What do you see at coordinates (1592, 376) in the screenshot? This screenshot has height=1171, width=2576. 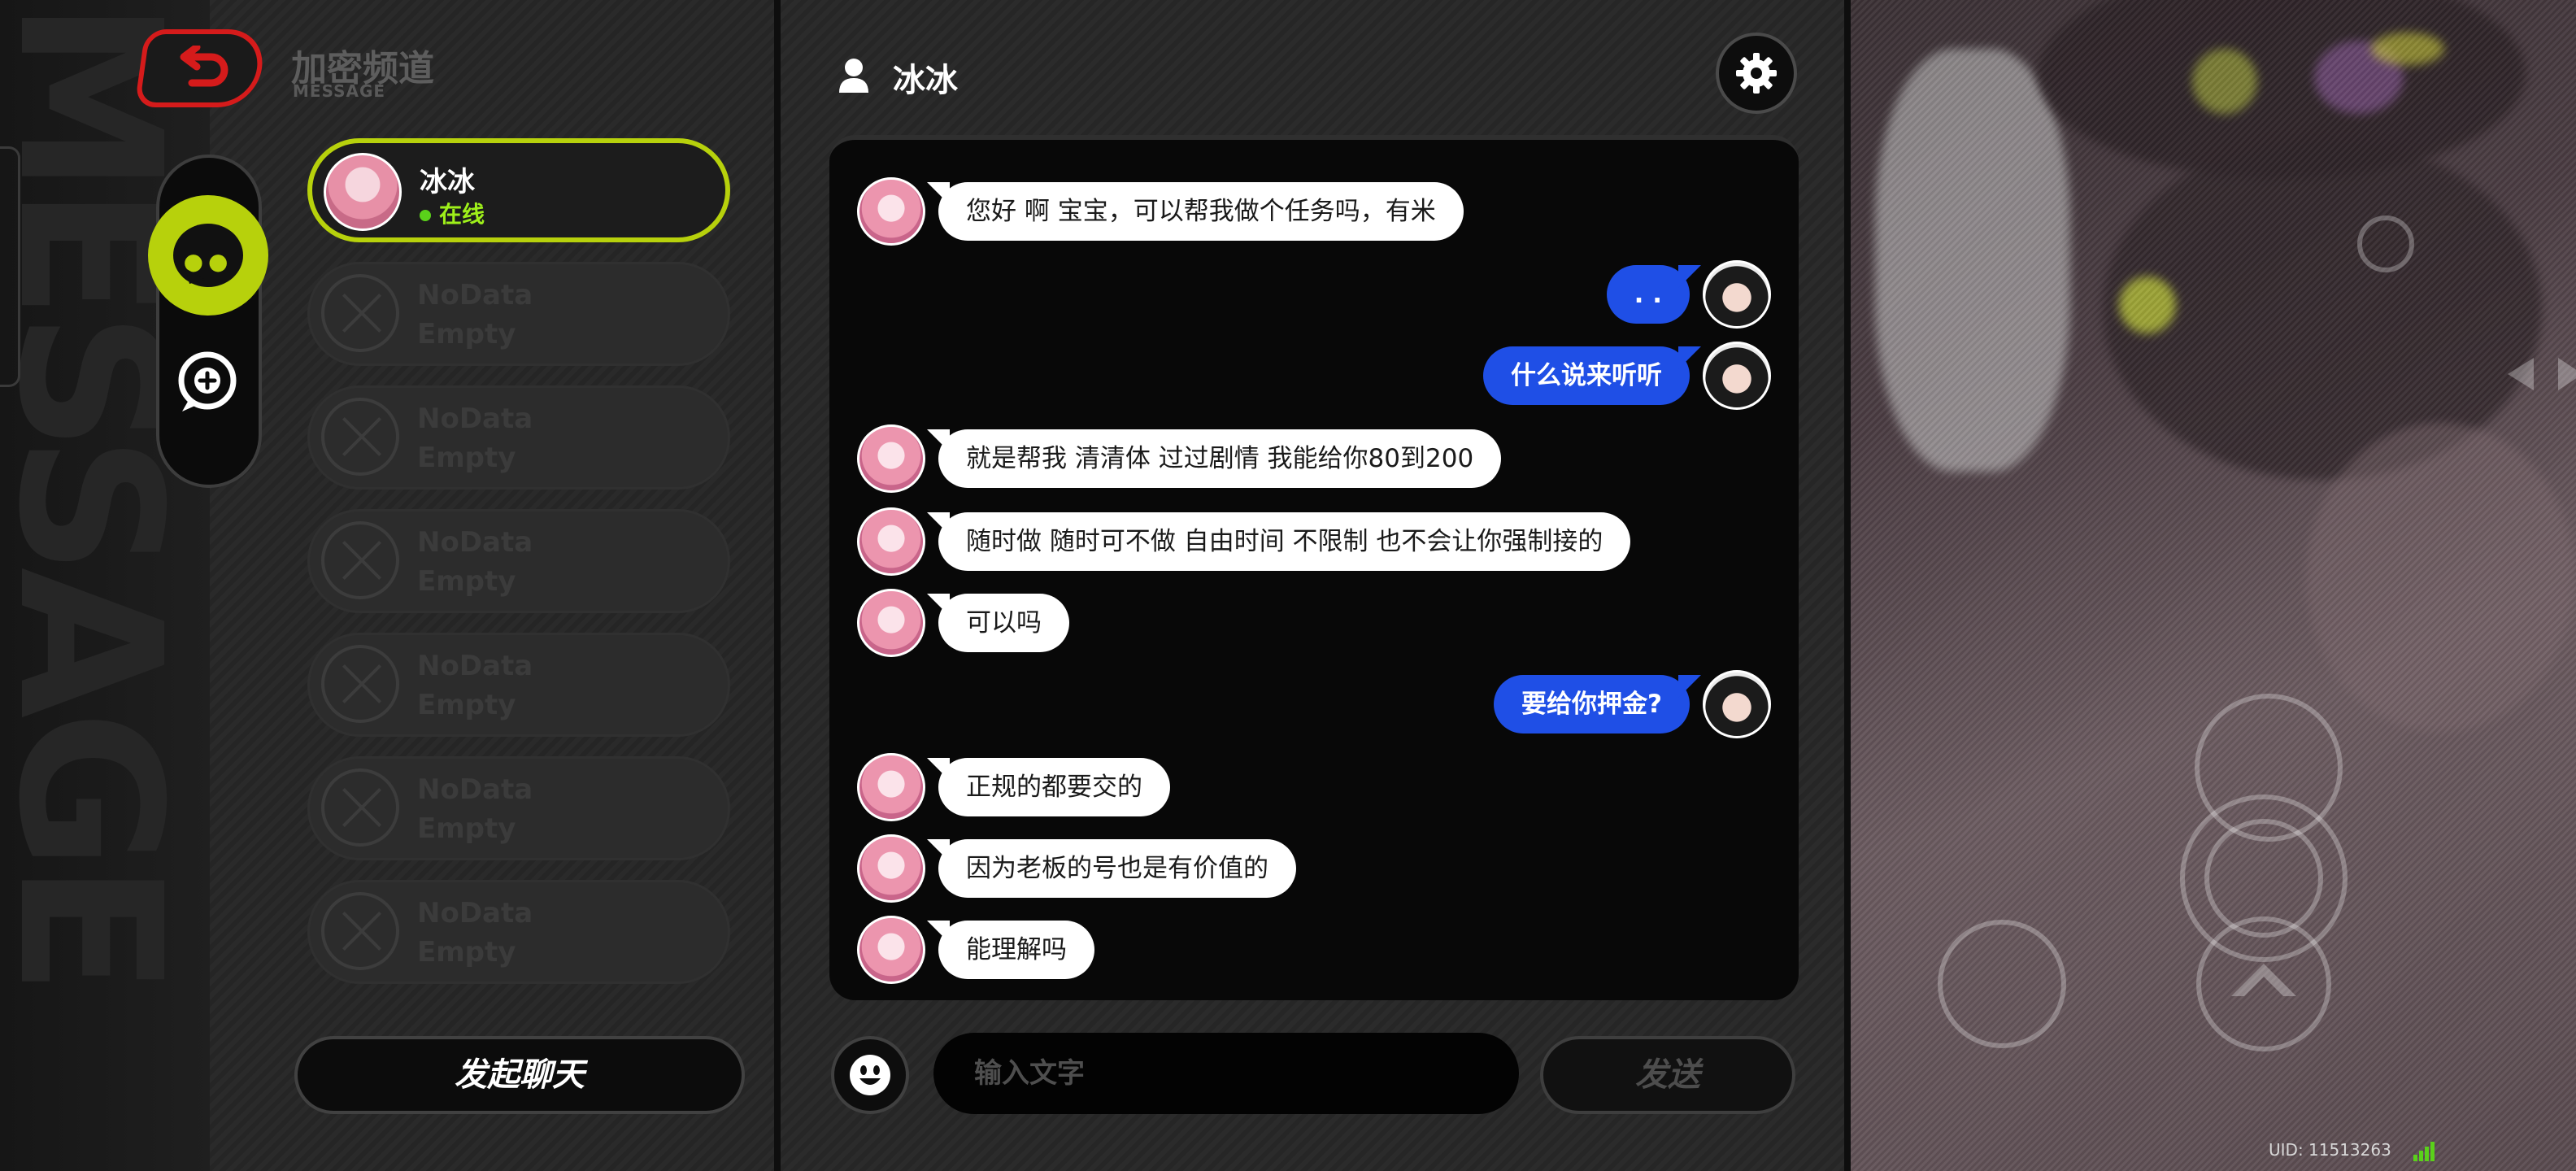 I see `message-text: 什么说来听听` at bounding box center [1592, 376].